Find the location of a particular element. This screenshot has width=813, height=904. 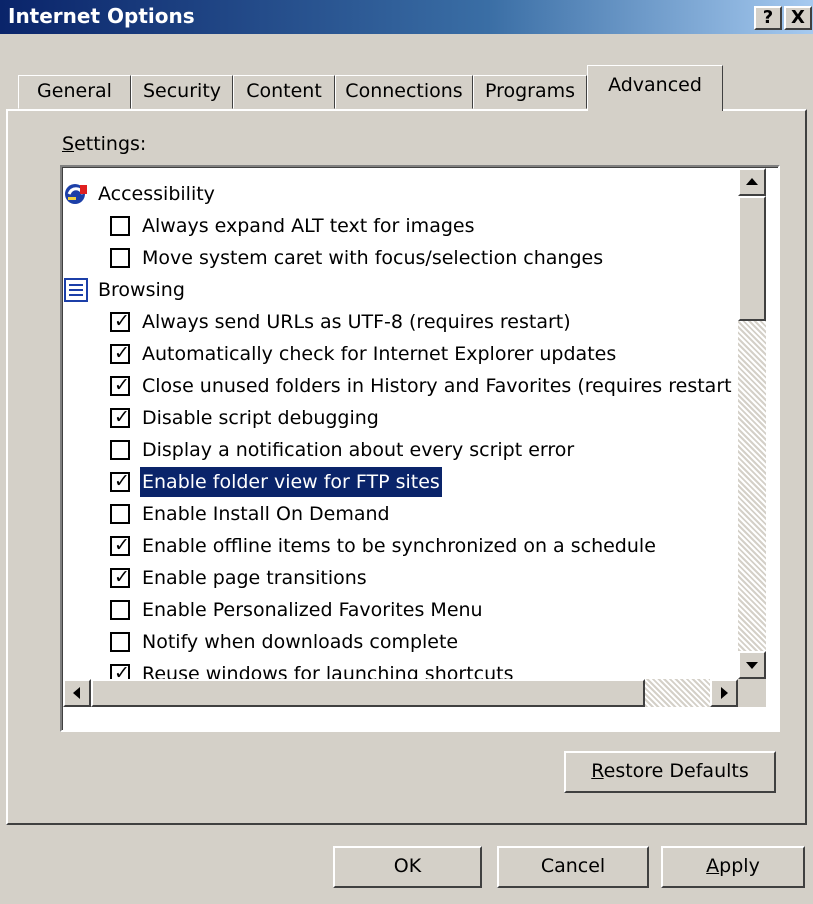

checkbox-page-transitions: ✓ is located at coordinates (120, 577).